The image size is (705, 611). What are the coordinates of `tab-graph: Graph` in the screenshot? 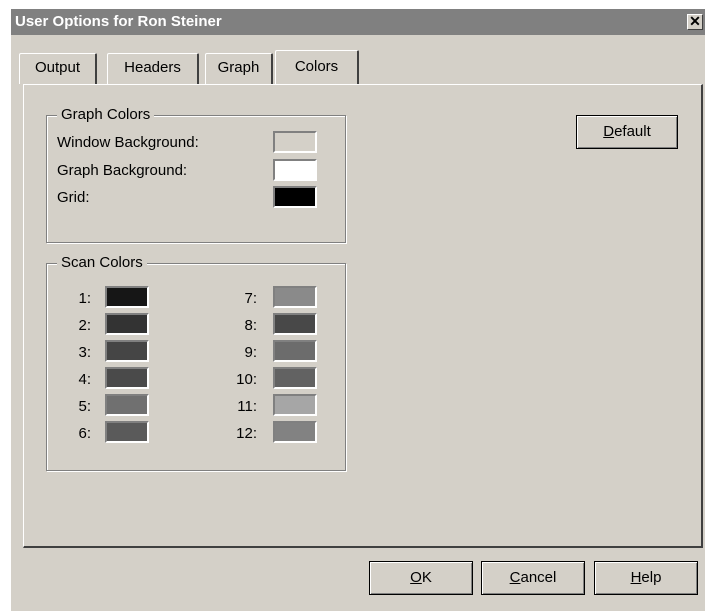 It's located at (239, 68).